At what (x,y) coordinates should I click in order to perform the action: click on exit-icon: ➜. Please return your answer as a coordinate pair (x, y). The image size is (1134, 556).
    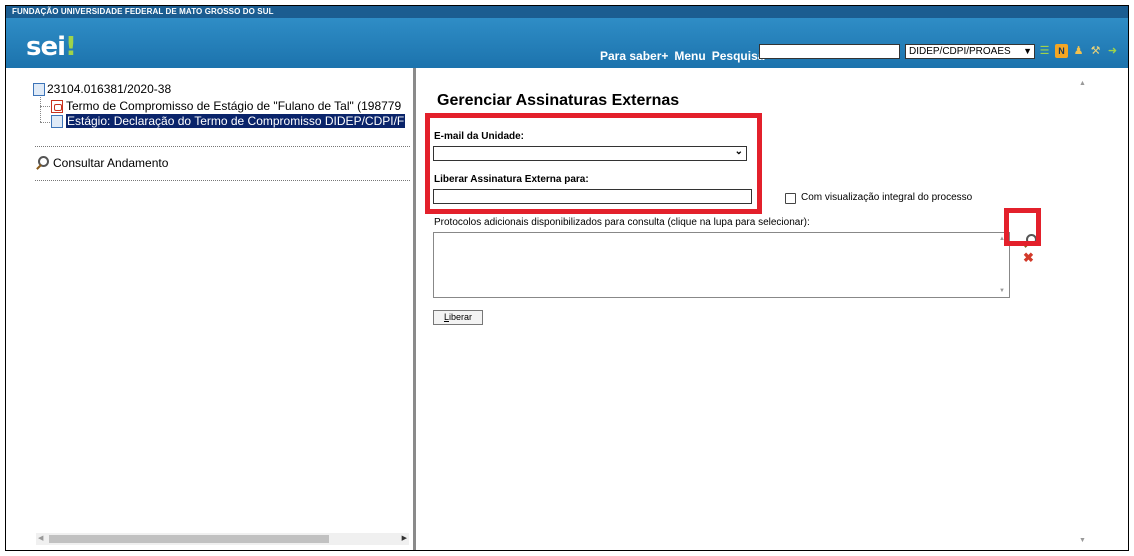
    Looking at the image, I should click on (1112, 51).